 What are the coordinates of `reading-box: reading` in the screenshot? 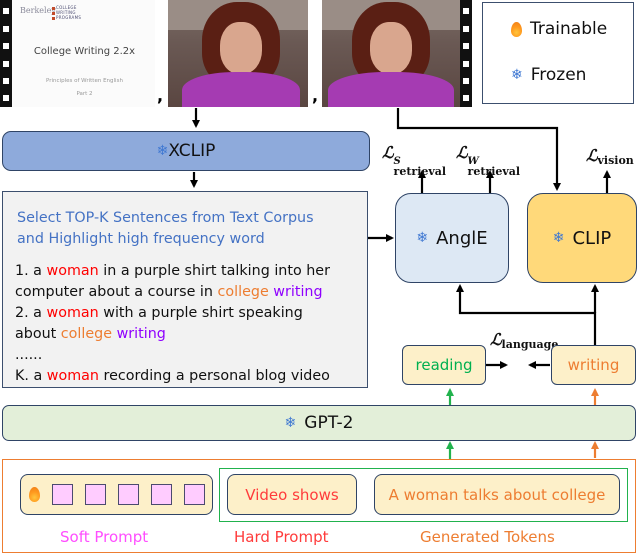 It's located at (444, 365).